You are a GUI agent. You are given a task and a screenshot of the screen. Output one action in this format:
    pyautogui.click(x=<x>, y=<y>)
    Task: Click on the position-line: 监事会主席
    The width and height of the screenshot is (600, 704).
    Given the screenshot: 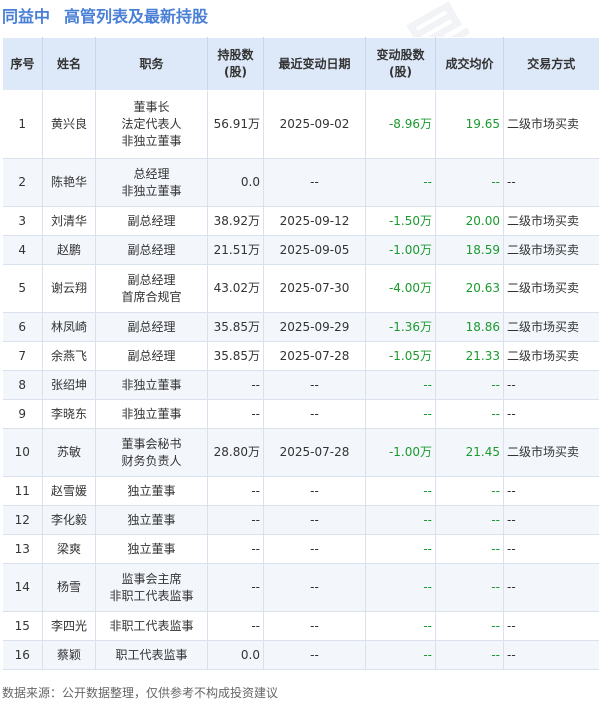 What is the action you would take?
    pyautogui.click(x=151, y=578)
    